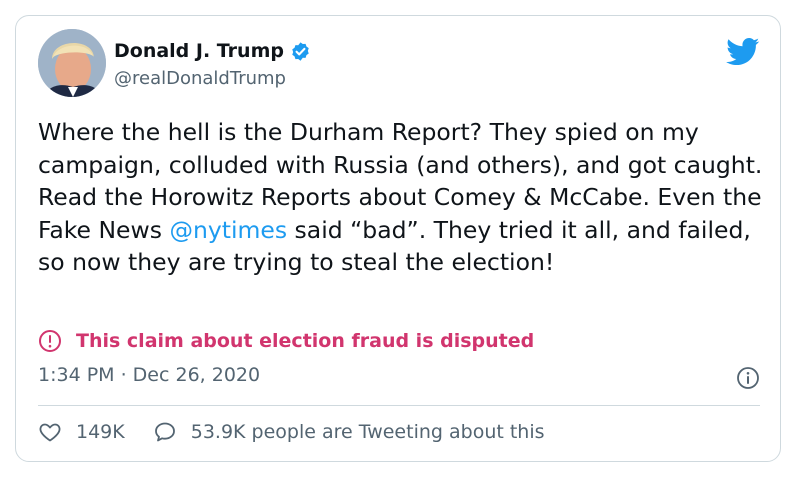 The height and width of the screenshot is (486, 798). I want to click on avatar-photo, so click(72, 63).